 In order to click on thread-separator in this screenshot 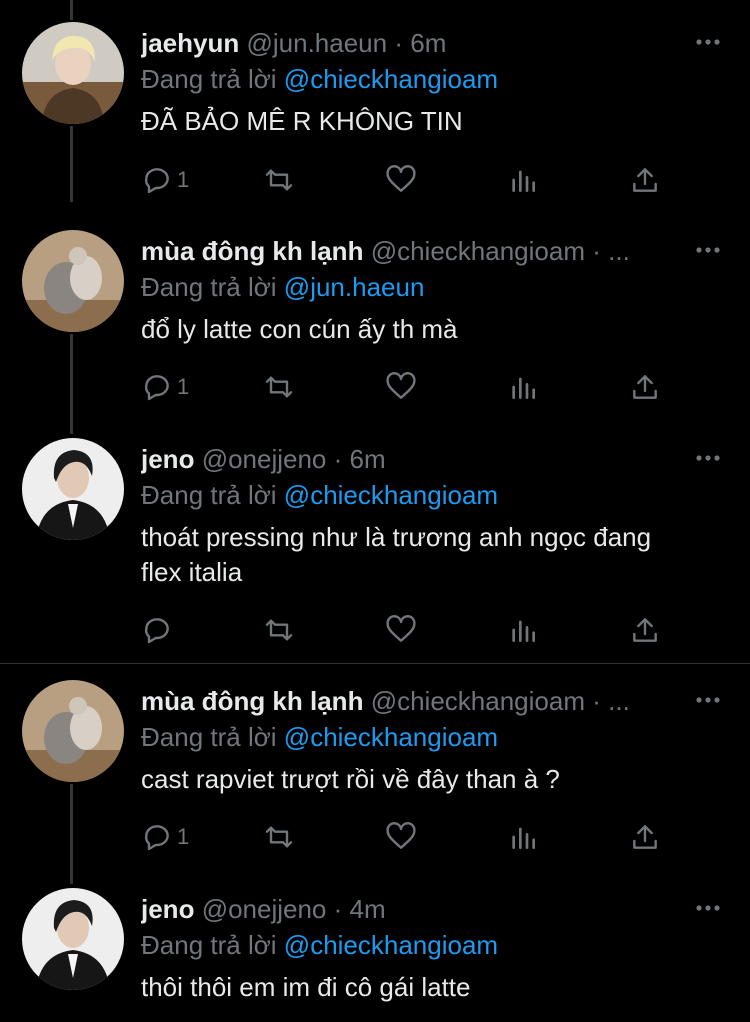, I will do `click(375, 663)`.